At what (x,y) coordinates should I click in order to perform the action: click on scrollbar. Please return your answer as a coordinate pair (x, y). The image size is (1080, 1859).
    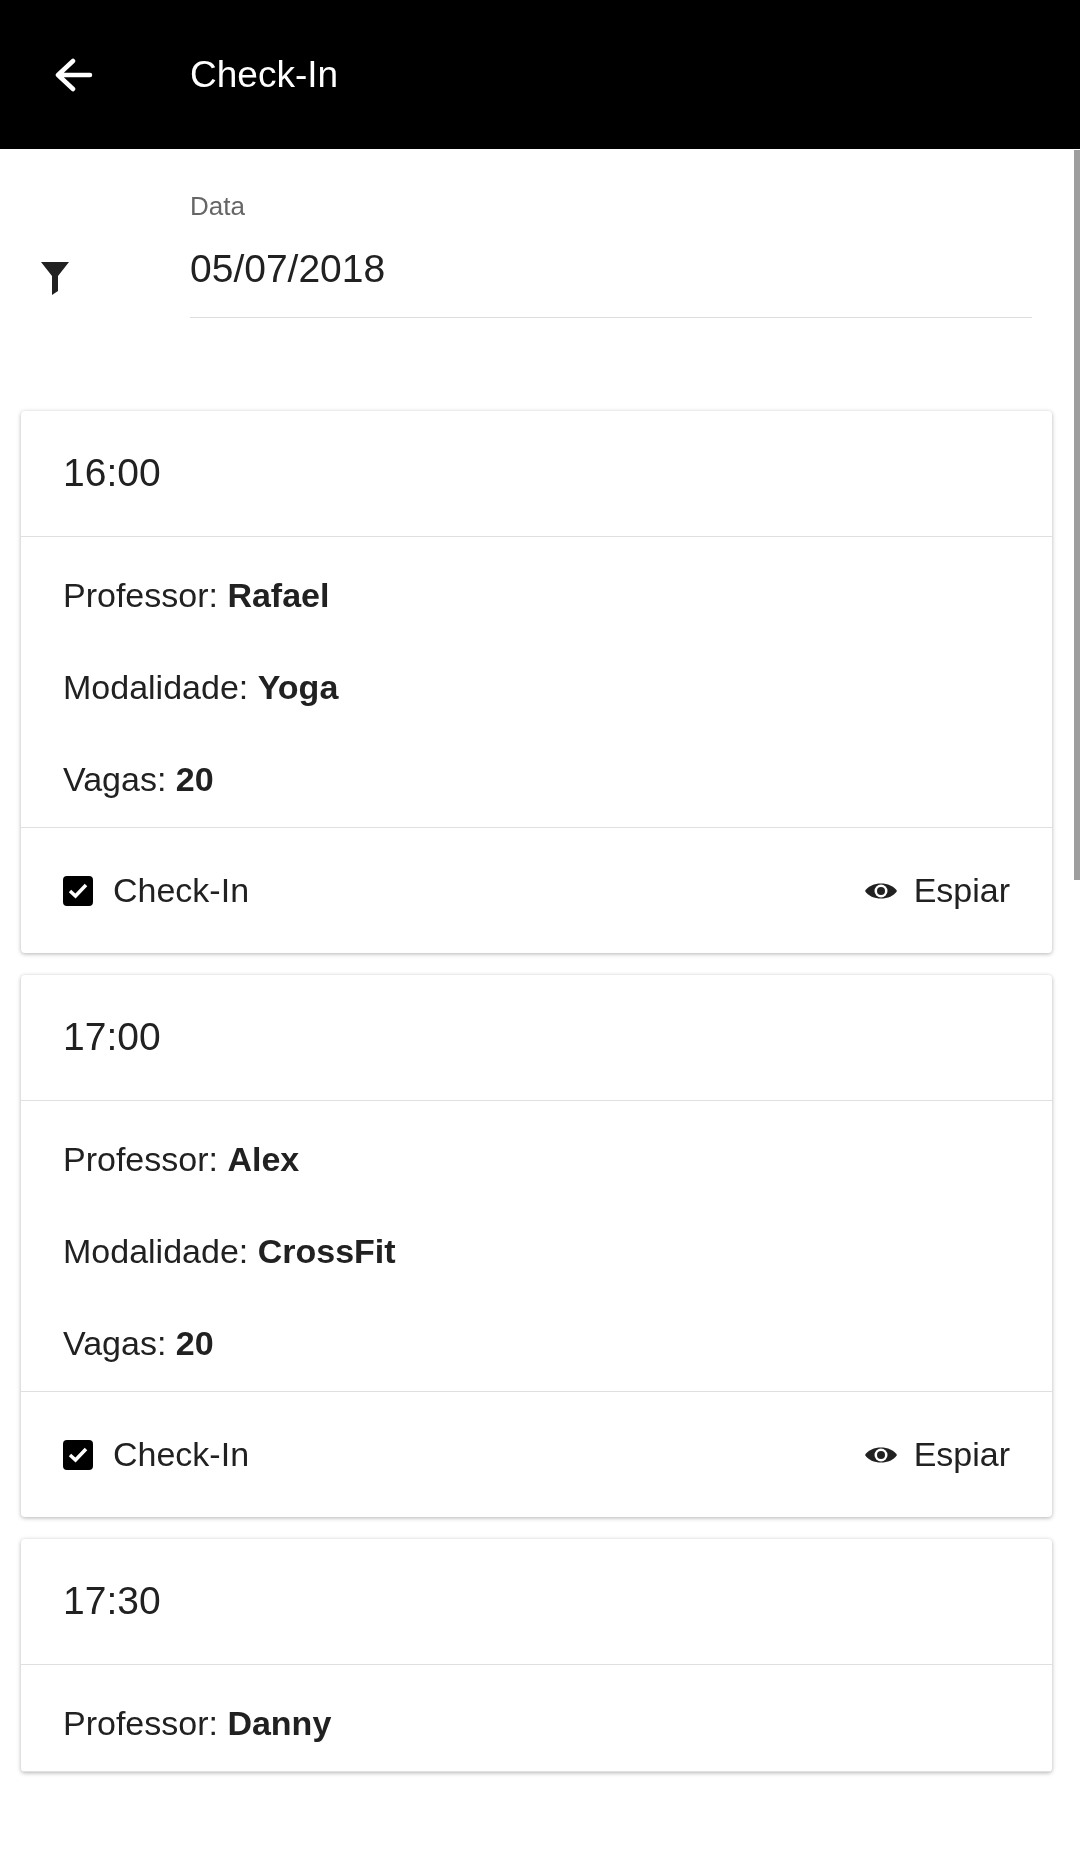
    Looking at the image, I should click on (1077, 515).